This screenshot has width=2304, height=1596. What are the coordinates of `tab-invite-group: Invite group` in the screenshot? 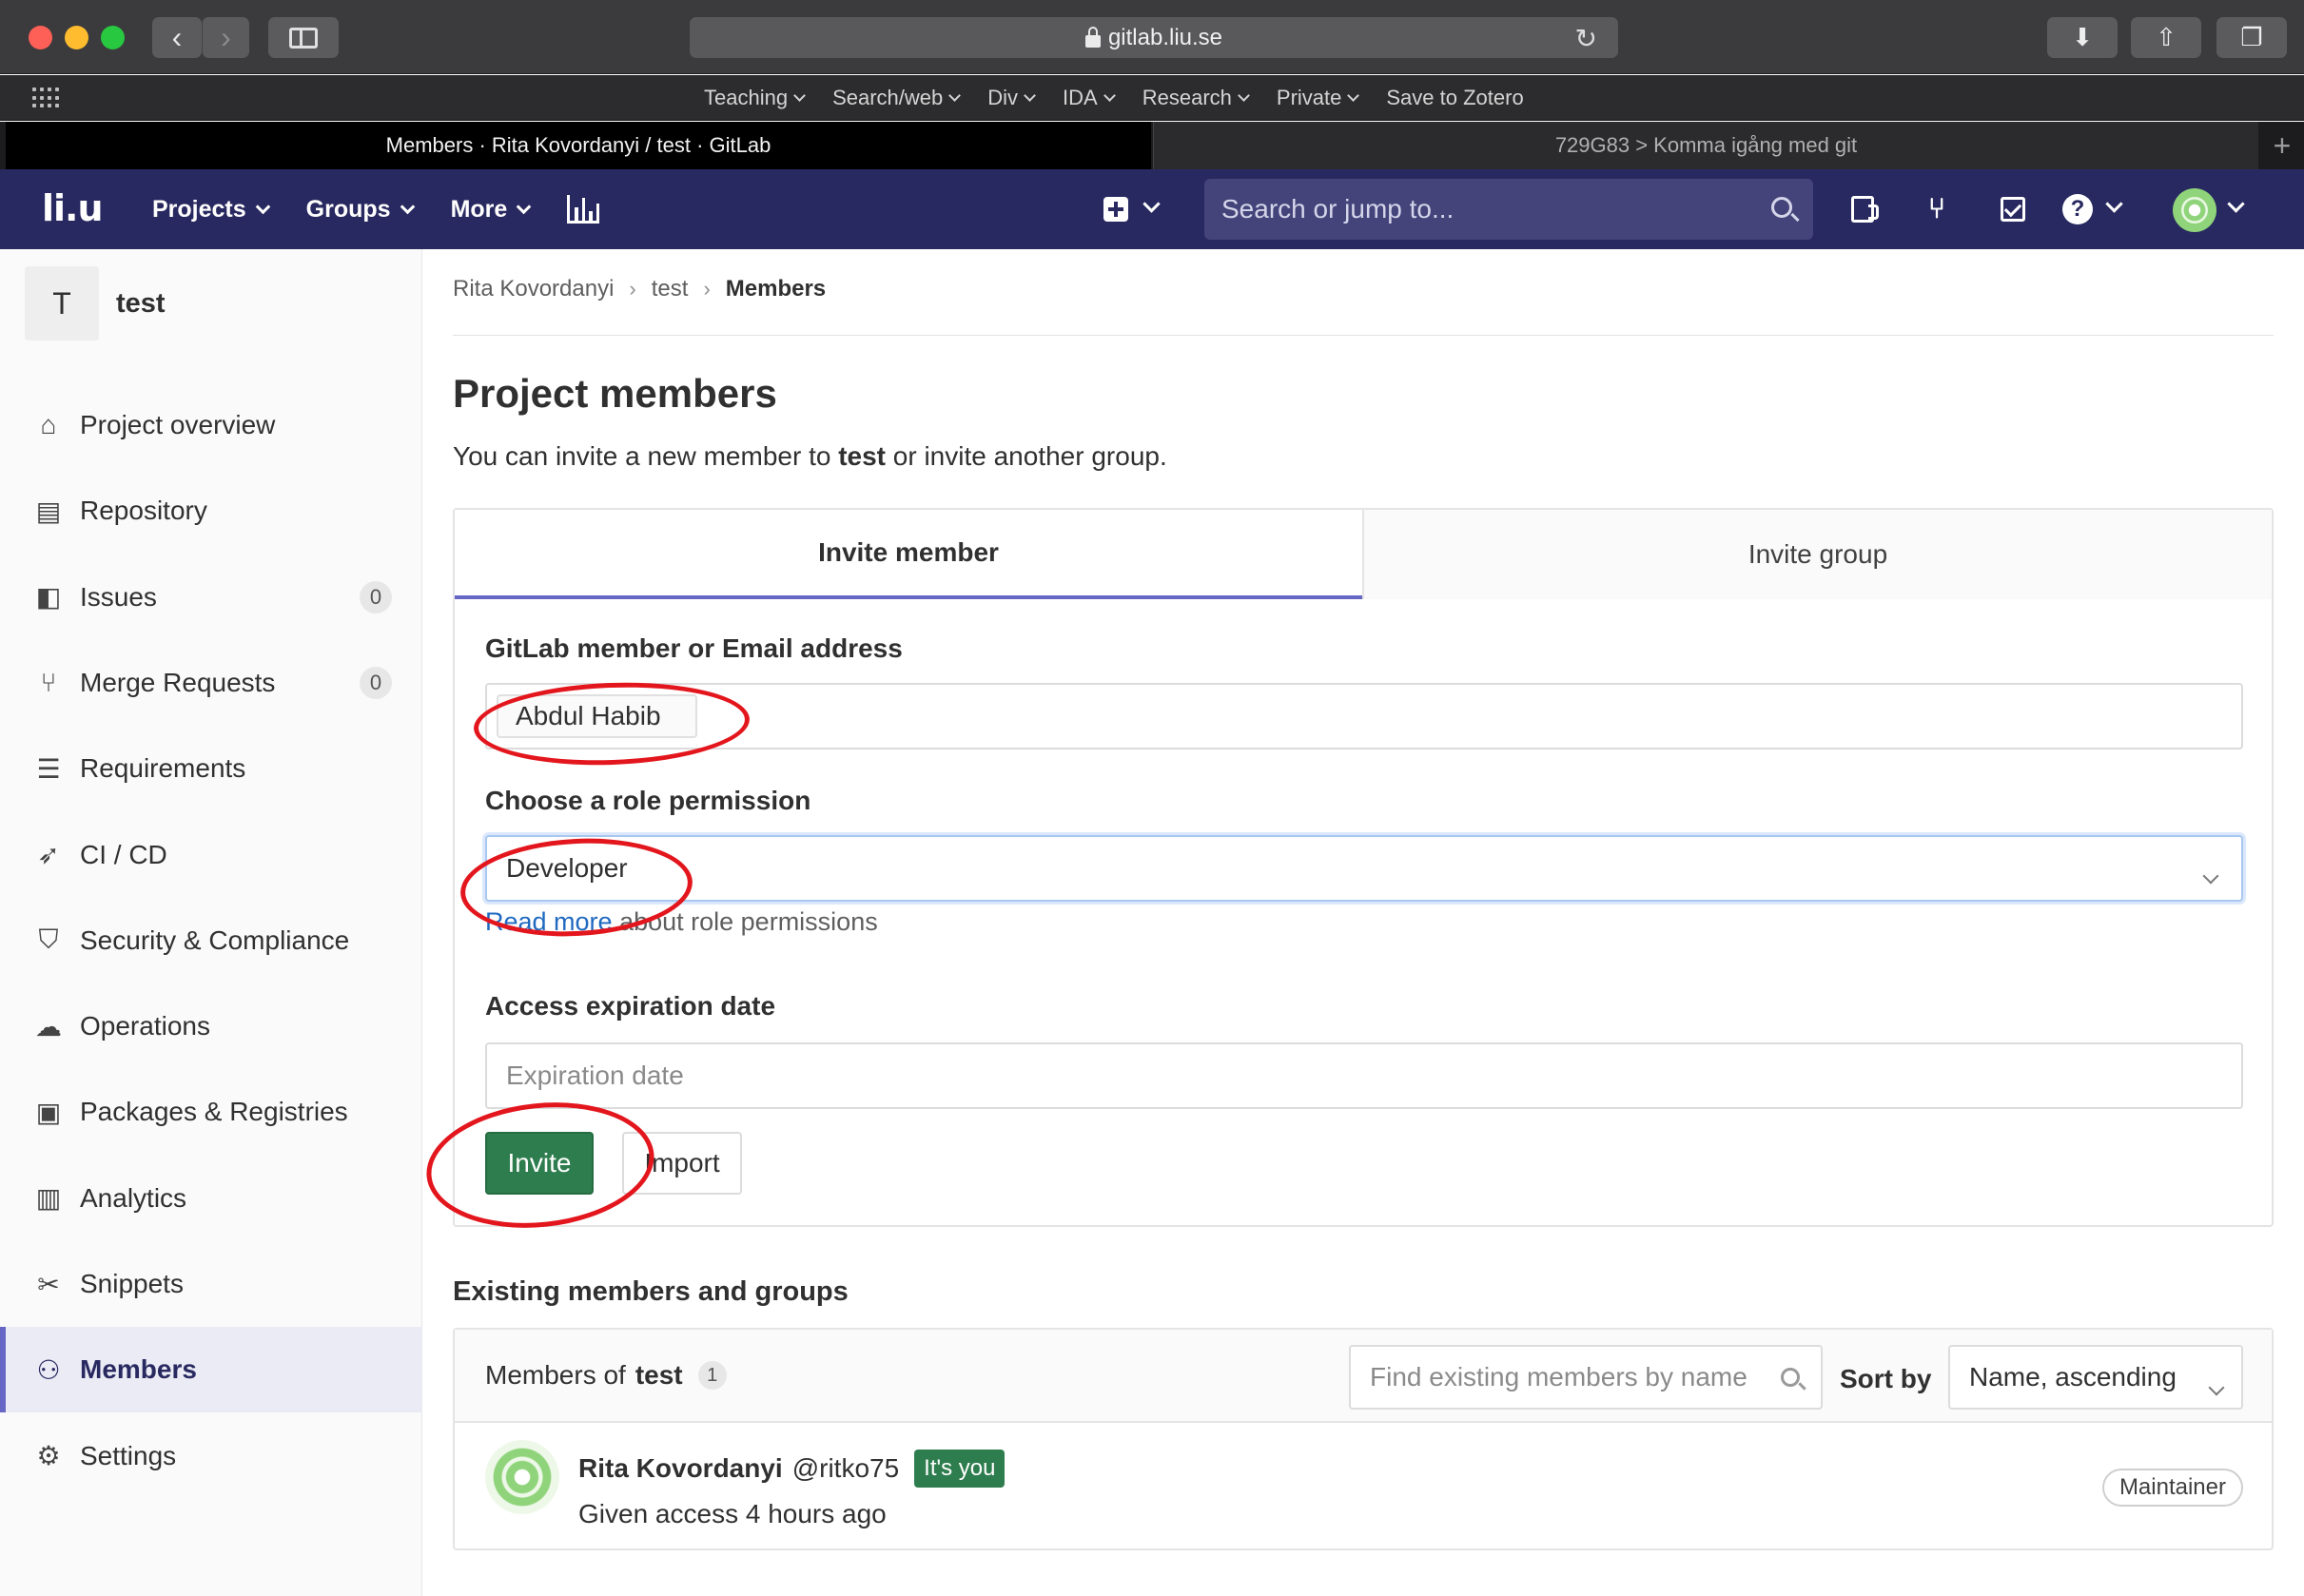 It's located at (1817, 554).